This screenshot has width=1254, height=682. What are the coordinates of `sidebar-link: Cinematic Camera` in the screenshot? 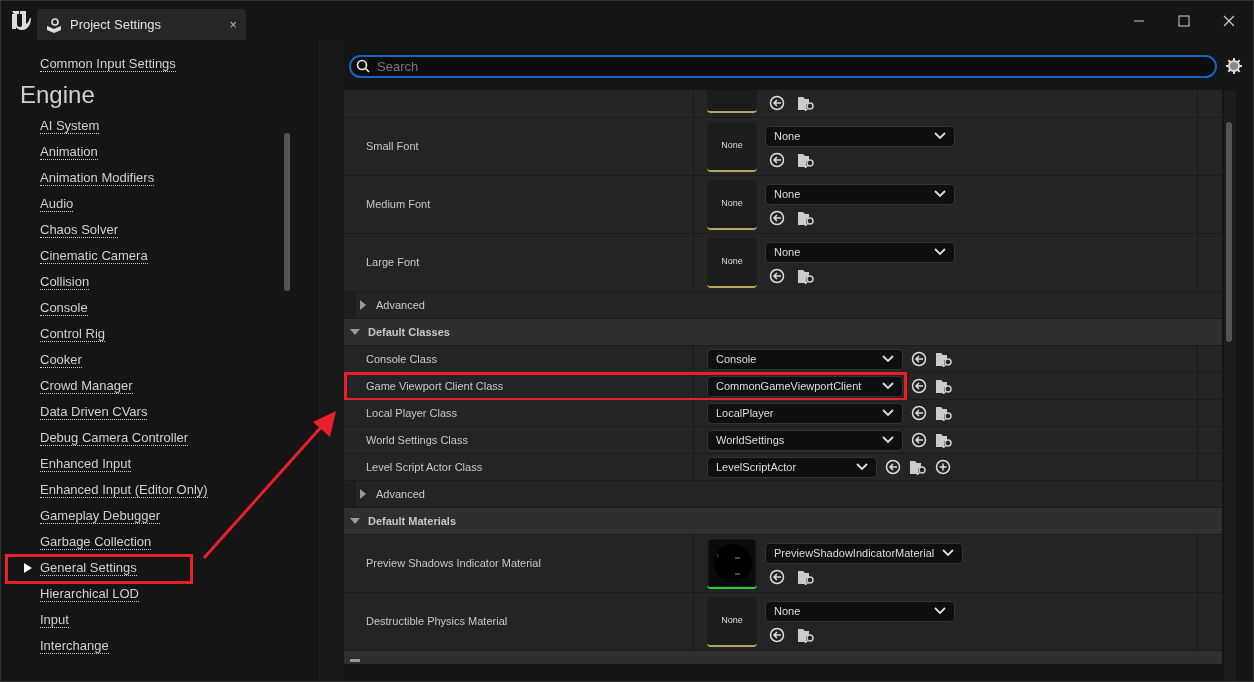 It's located at (94, 256).